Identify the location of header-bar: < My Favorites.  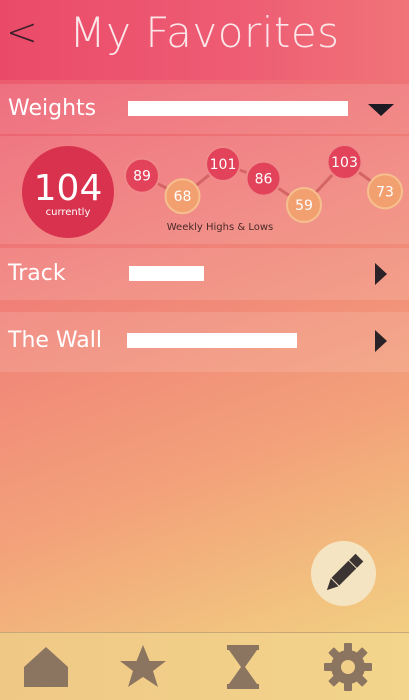
(204, 40).